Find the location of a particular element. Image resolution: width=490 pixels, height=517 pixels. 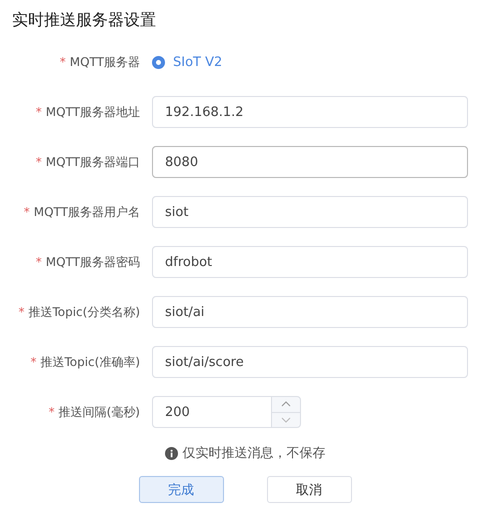

radio-button is located at coordinates (158, 62).